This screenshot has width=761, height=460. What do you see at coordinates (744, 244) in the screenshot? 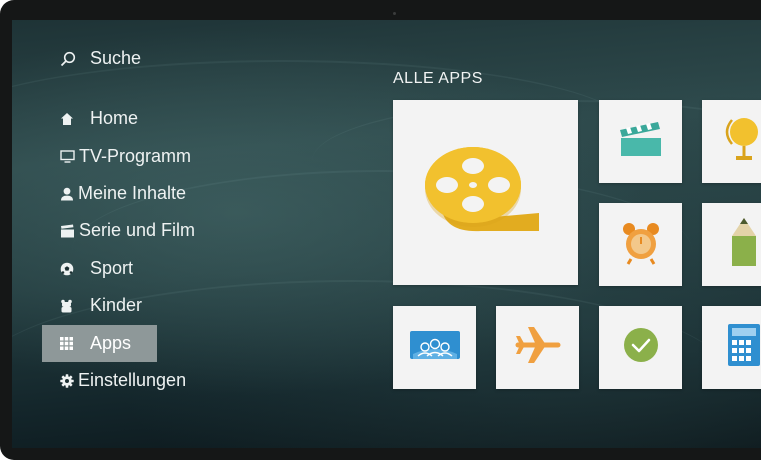
I see `pencil-icon` at bounding box center [744, 244].